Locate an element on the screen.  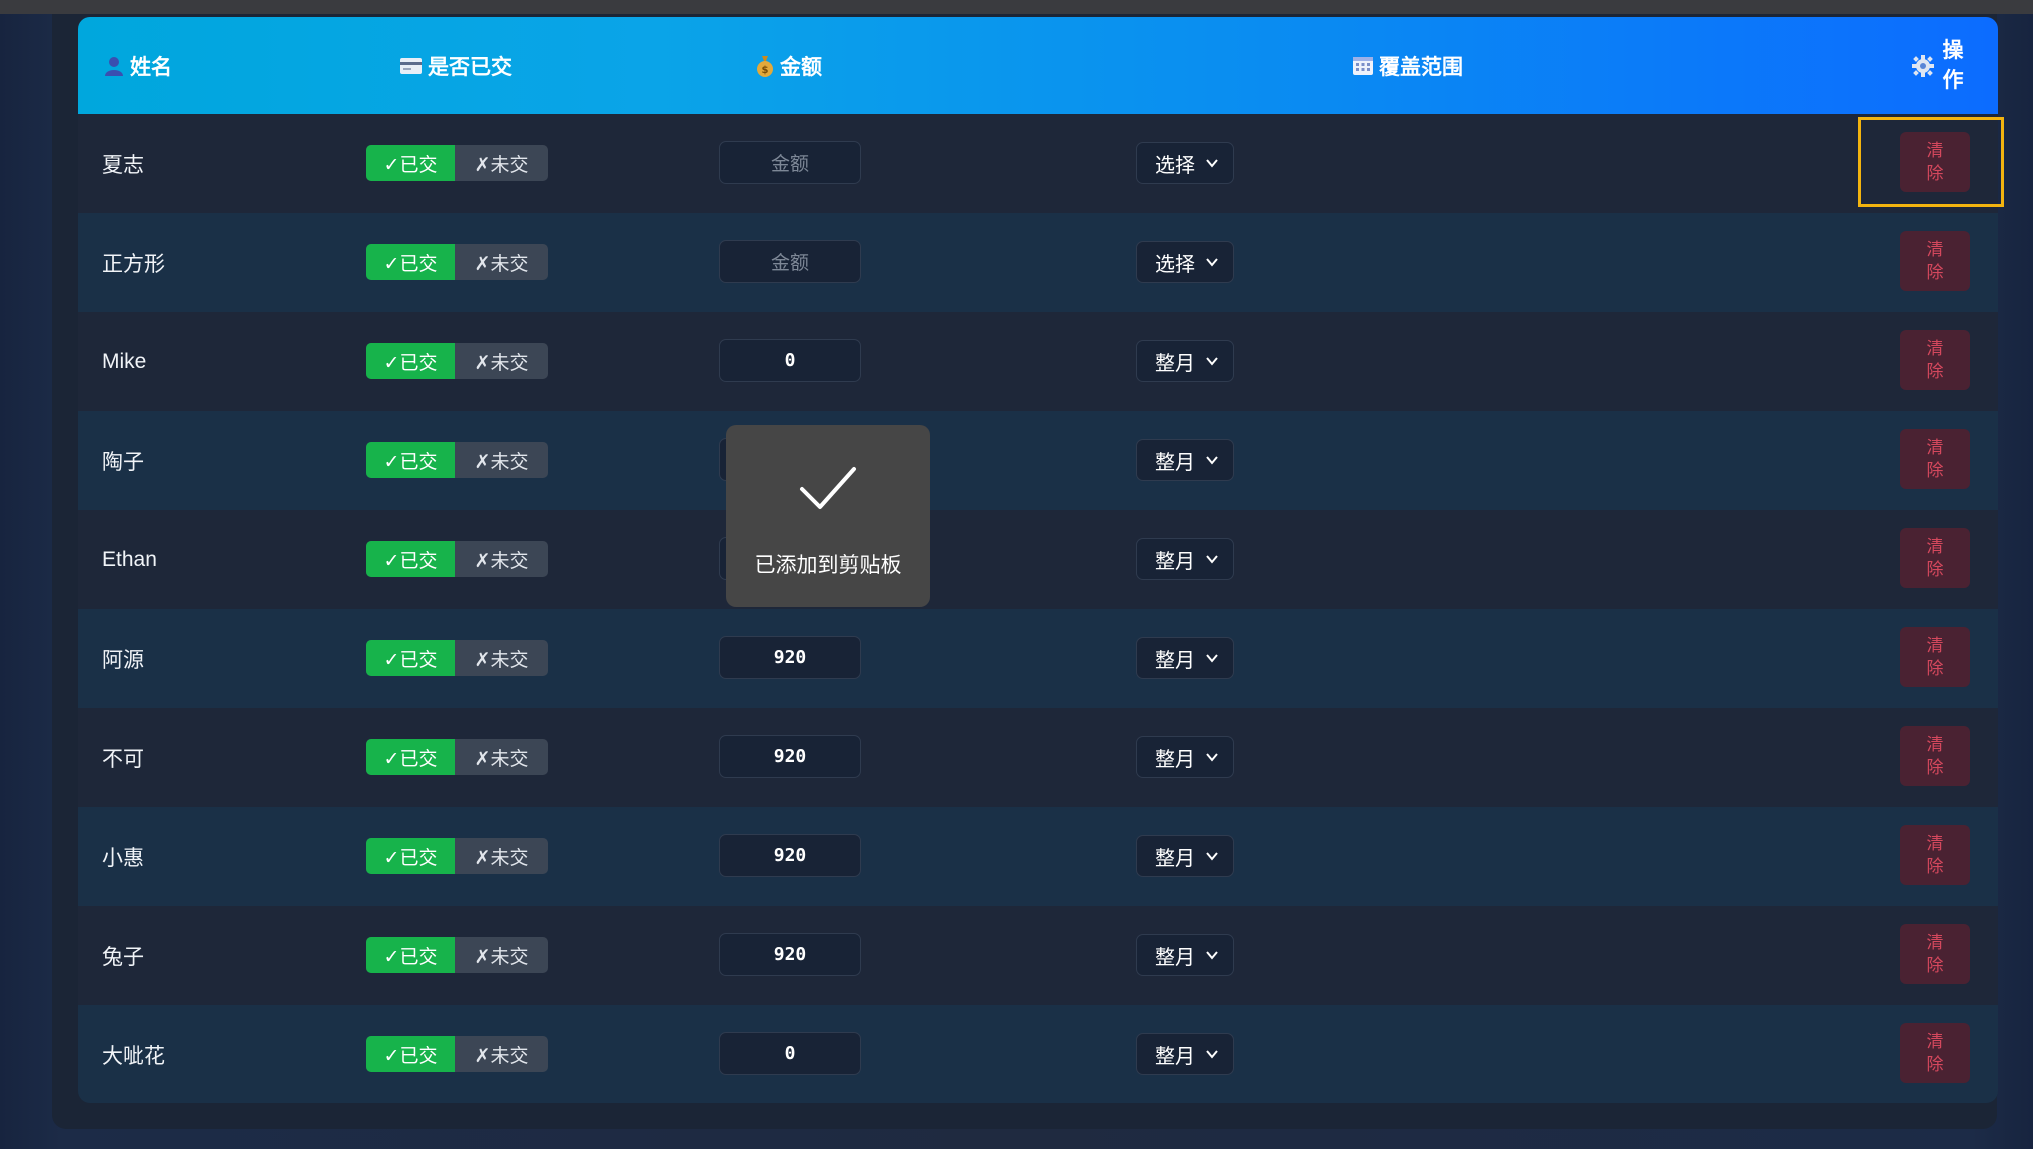
money-bag-icon: $ is located at coordinates (765, 66).